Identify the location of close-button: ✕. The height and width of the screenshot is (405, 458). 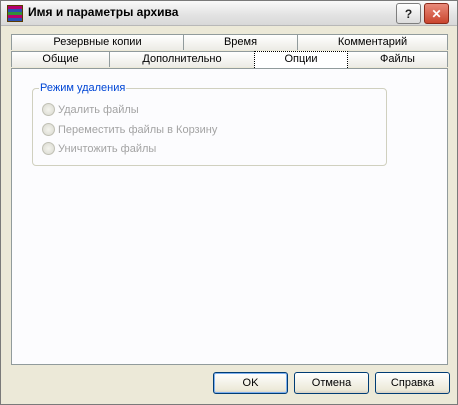
(436, 13).